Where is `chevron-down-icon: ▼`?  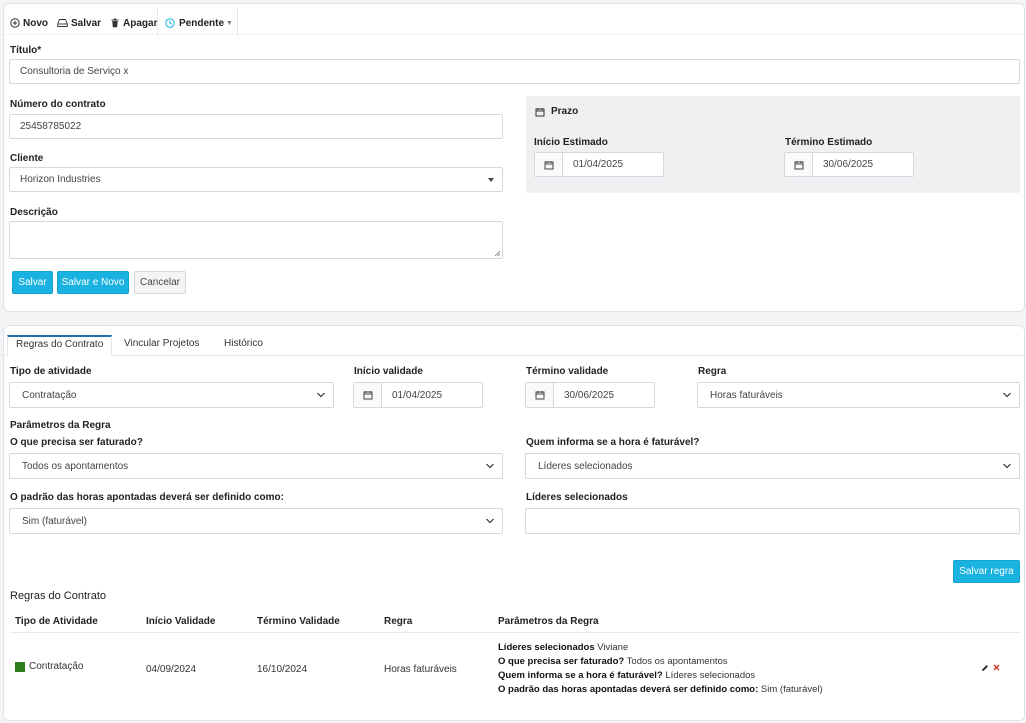
chevron-down-icon: ▼ is located at coordinates (229, 23).